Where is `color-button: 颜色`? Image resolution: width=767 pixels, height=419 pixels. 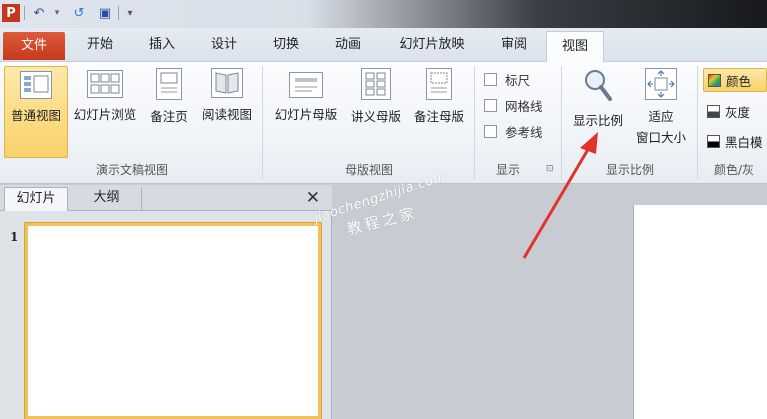
color-button: 颜色 is located at coordinates (735, 80).